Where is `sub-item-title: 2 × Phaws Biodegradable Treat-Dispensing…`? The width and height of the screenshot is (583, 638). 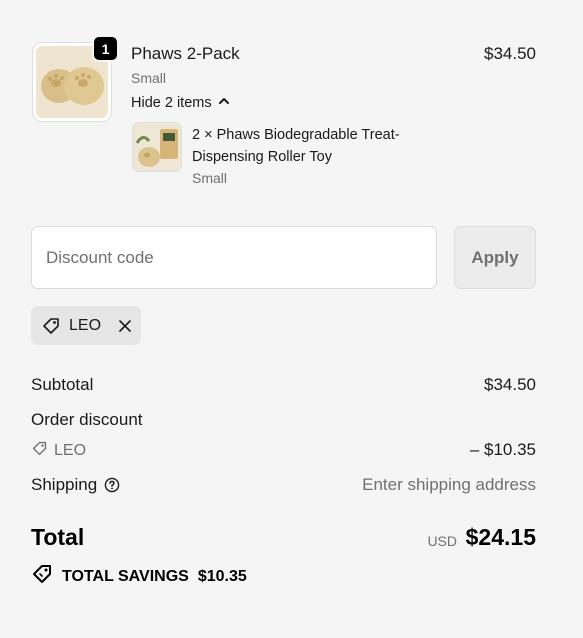
sub-item-title: 2 × Phaws Biodegradable Treat-Dispensing… is located at coordinates (296, 146).